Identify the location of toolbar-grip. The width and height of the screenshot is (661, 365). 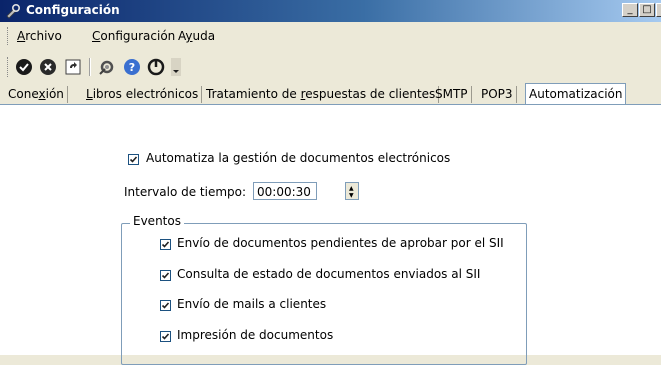
(8, 67).